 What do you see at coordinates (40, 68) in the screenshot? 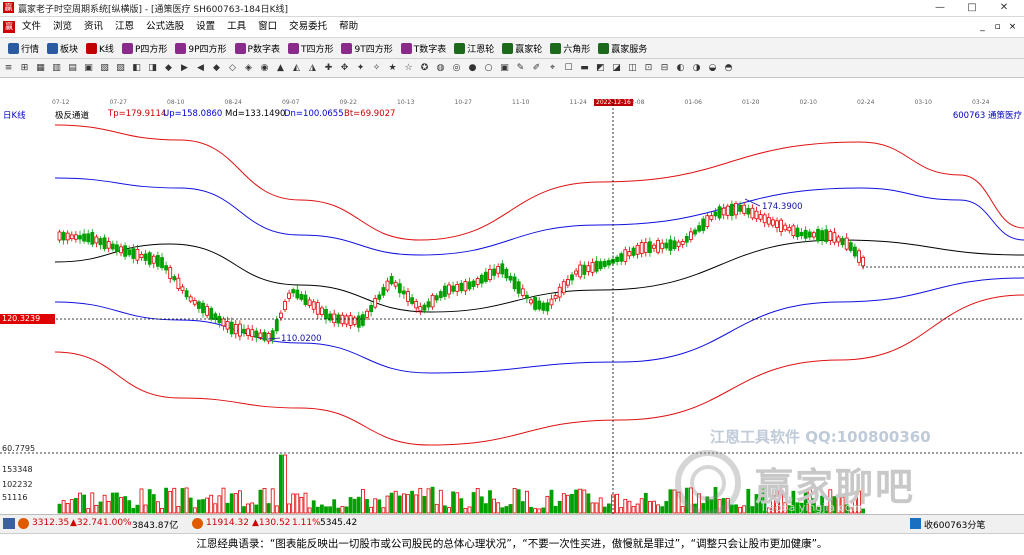
I see `draw-tool-icon-2: ▦` at bounding box center [40, 68].